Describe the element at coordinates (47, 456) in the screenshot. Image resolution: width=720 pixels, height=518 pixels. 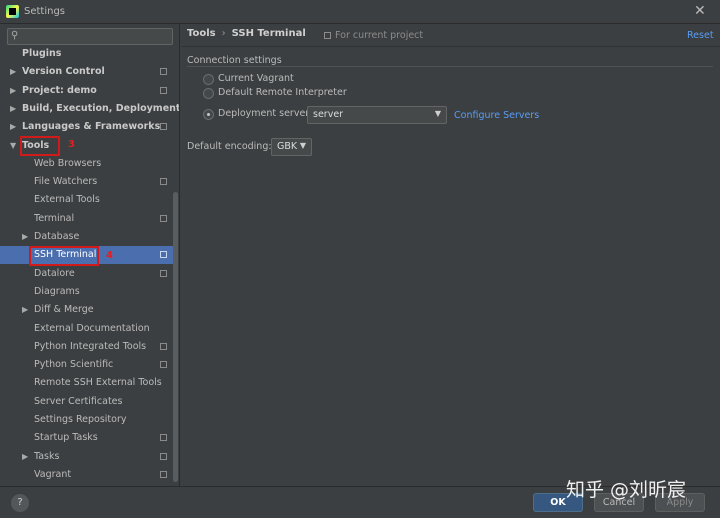
I see `sidebar-item-label: Tasks` at that location.